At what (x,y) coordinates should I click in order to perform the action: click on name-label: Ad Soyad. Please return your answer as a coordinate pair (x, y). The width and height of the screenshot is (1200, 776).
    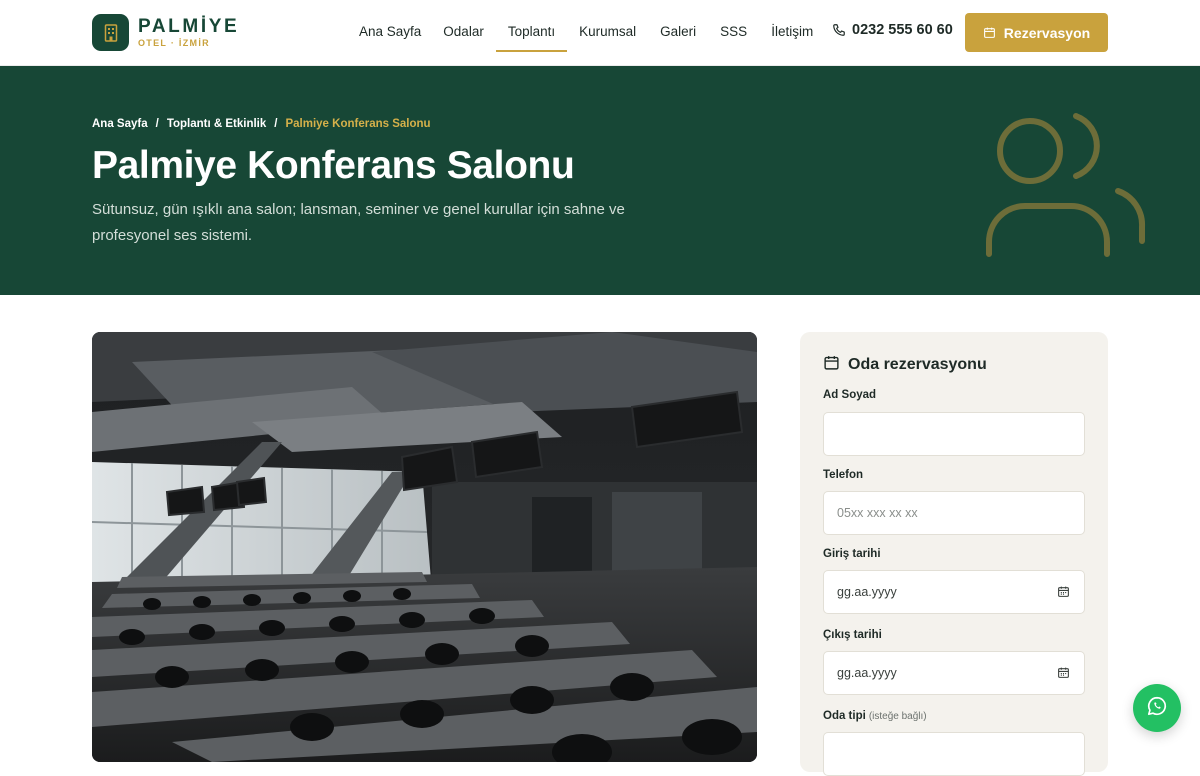
    Looking at the image, I should click on (850, 395).